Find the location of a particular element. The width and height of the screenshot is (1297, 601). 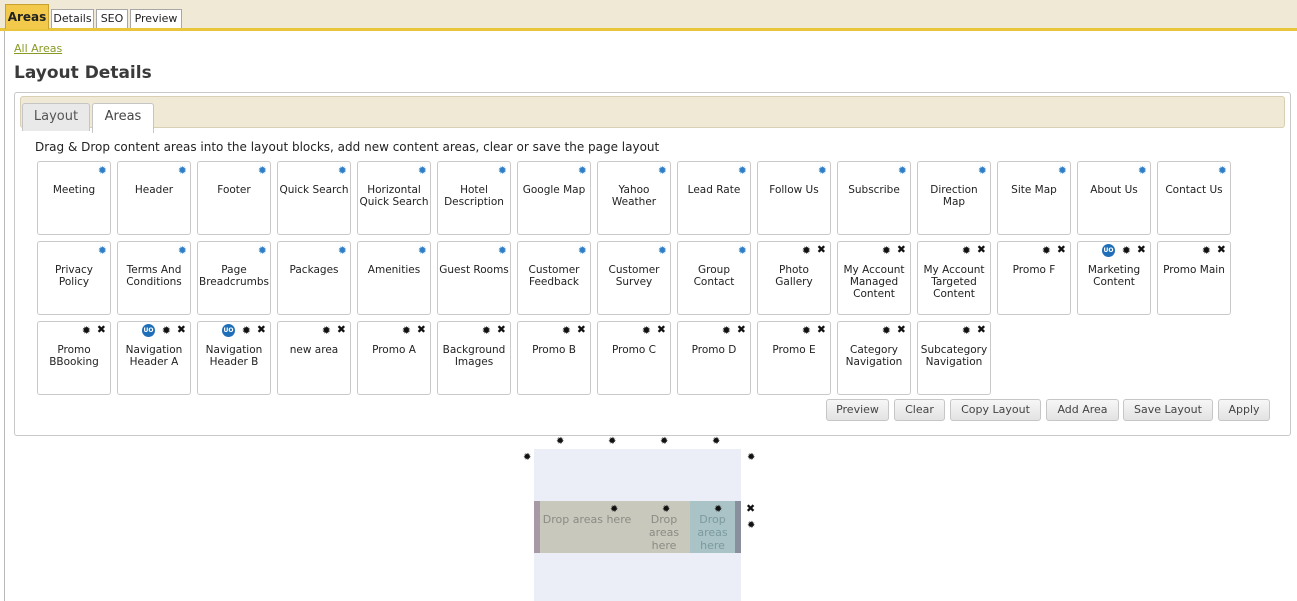

area-tile: Guest Rooms ✹ is located at coordinates (474, 278).